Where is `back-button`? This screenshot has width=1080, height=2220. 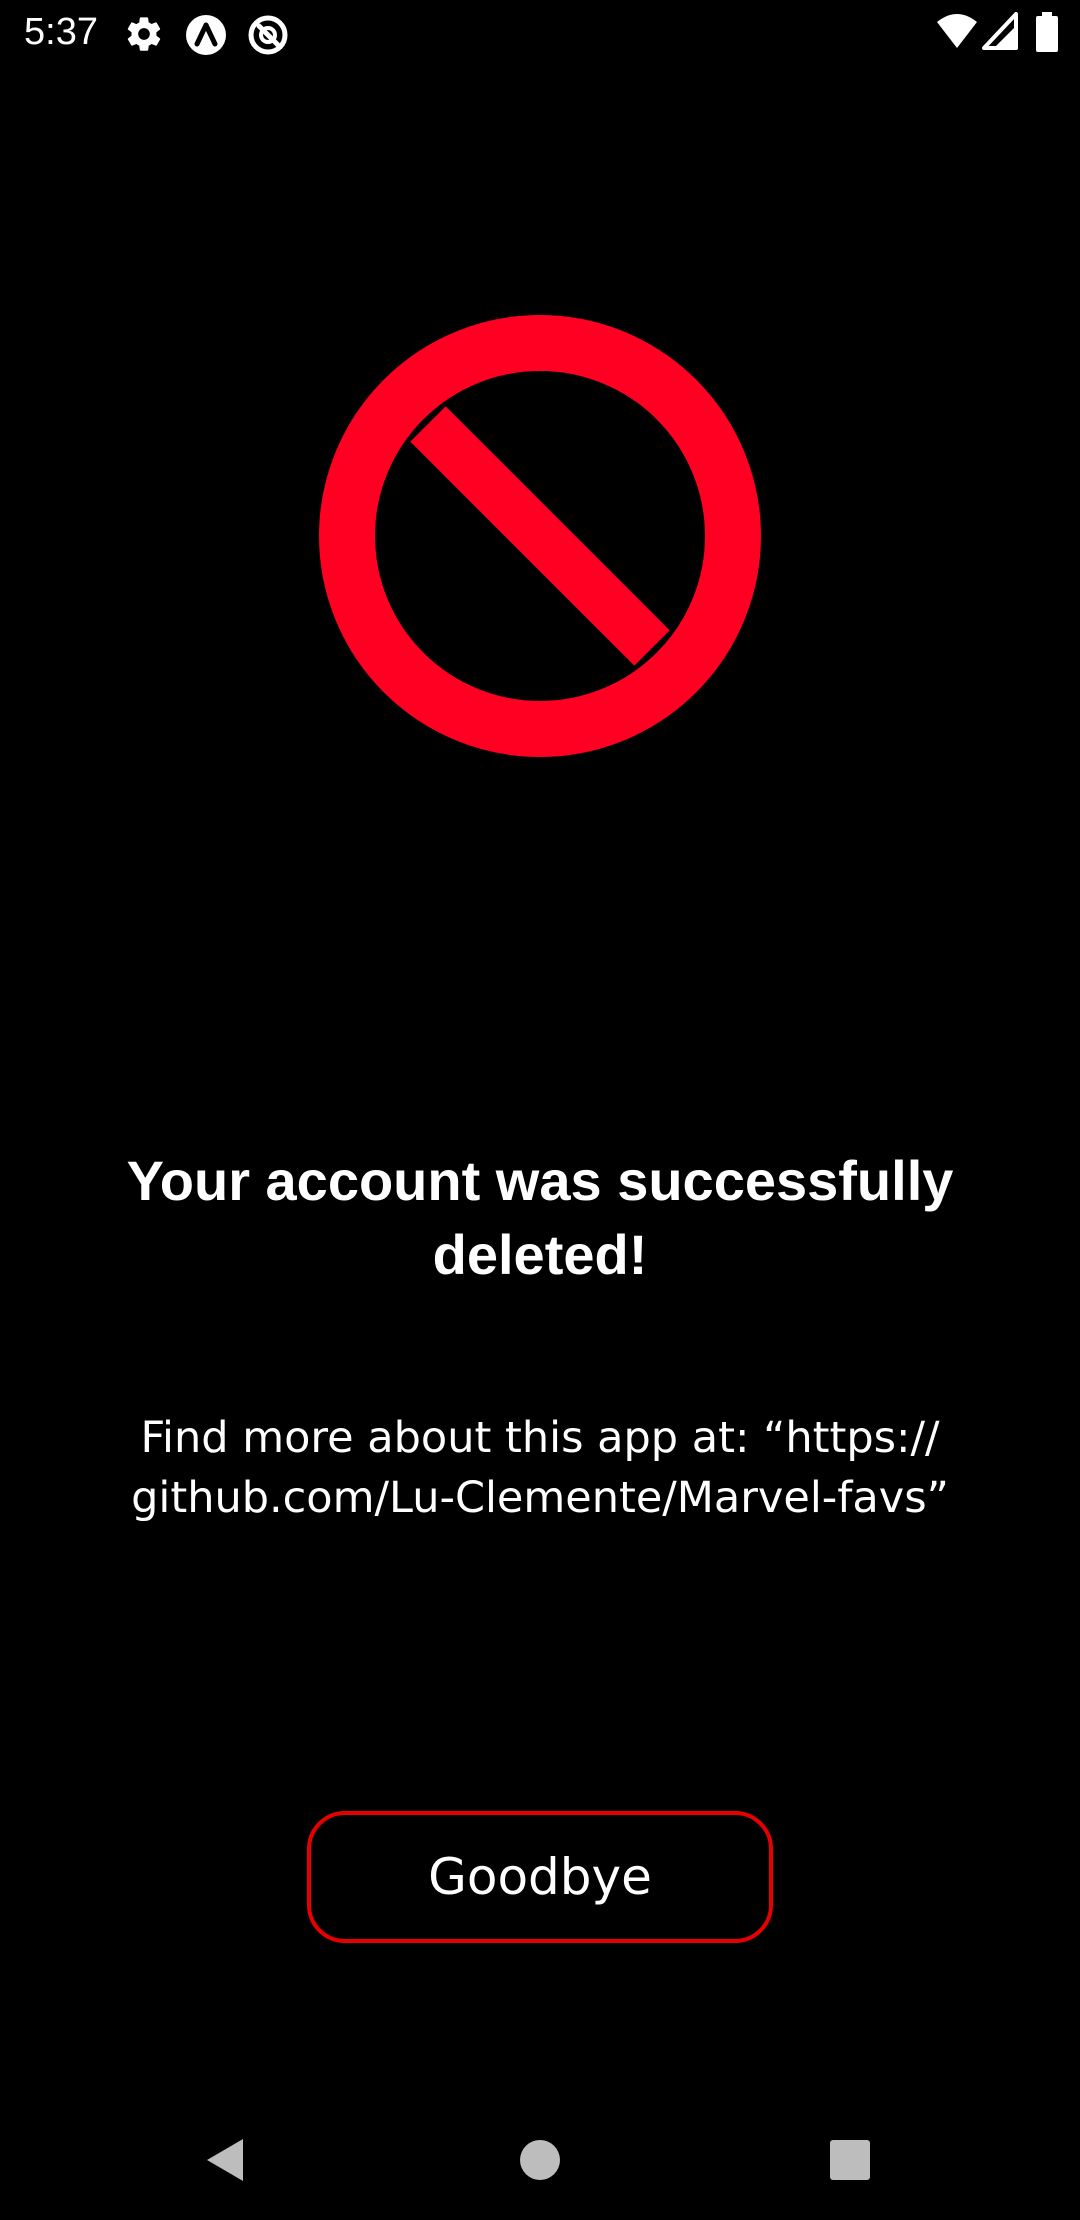 back-button is located at coordinates (226, 2162).